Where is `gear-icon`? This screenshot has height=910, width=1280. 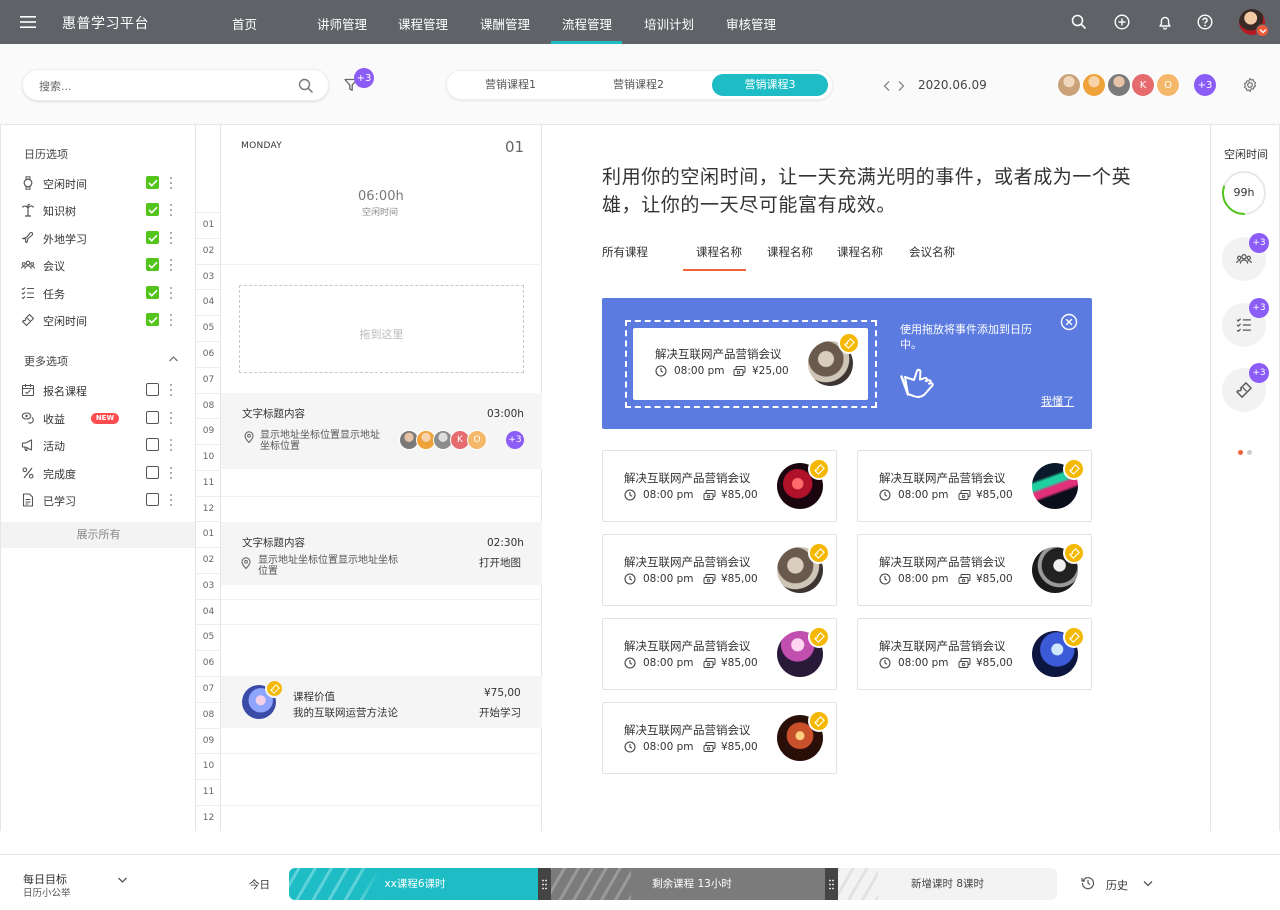 gear-icon is located at coordinates (1250, 85).